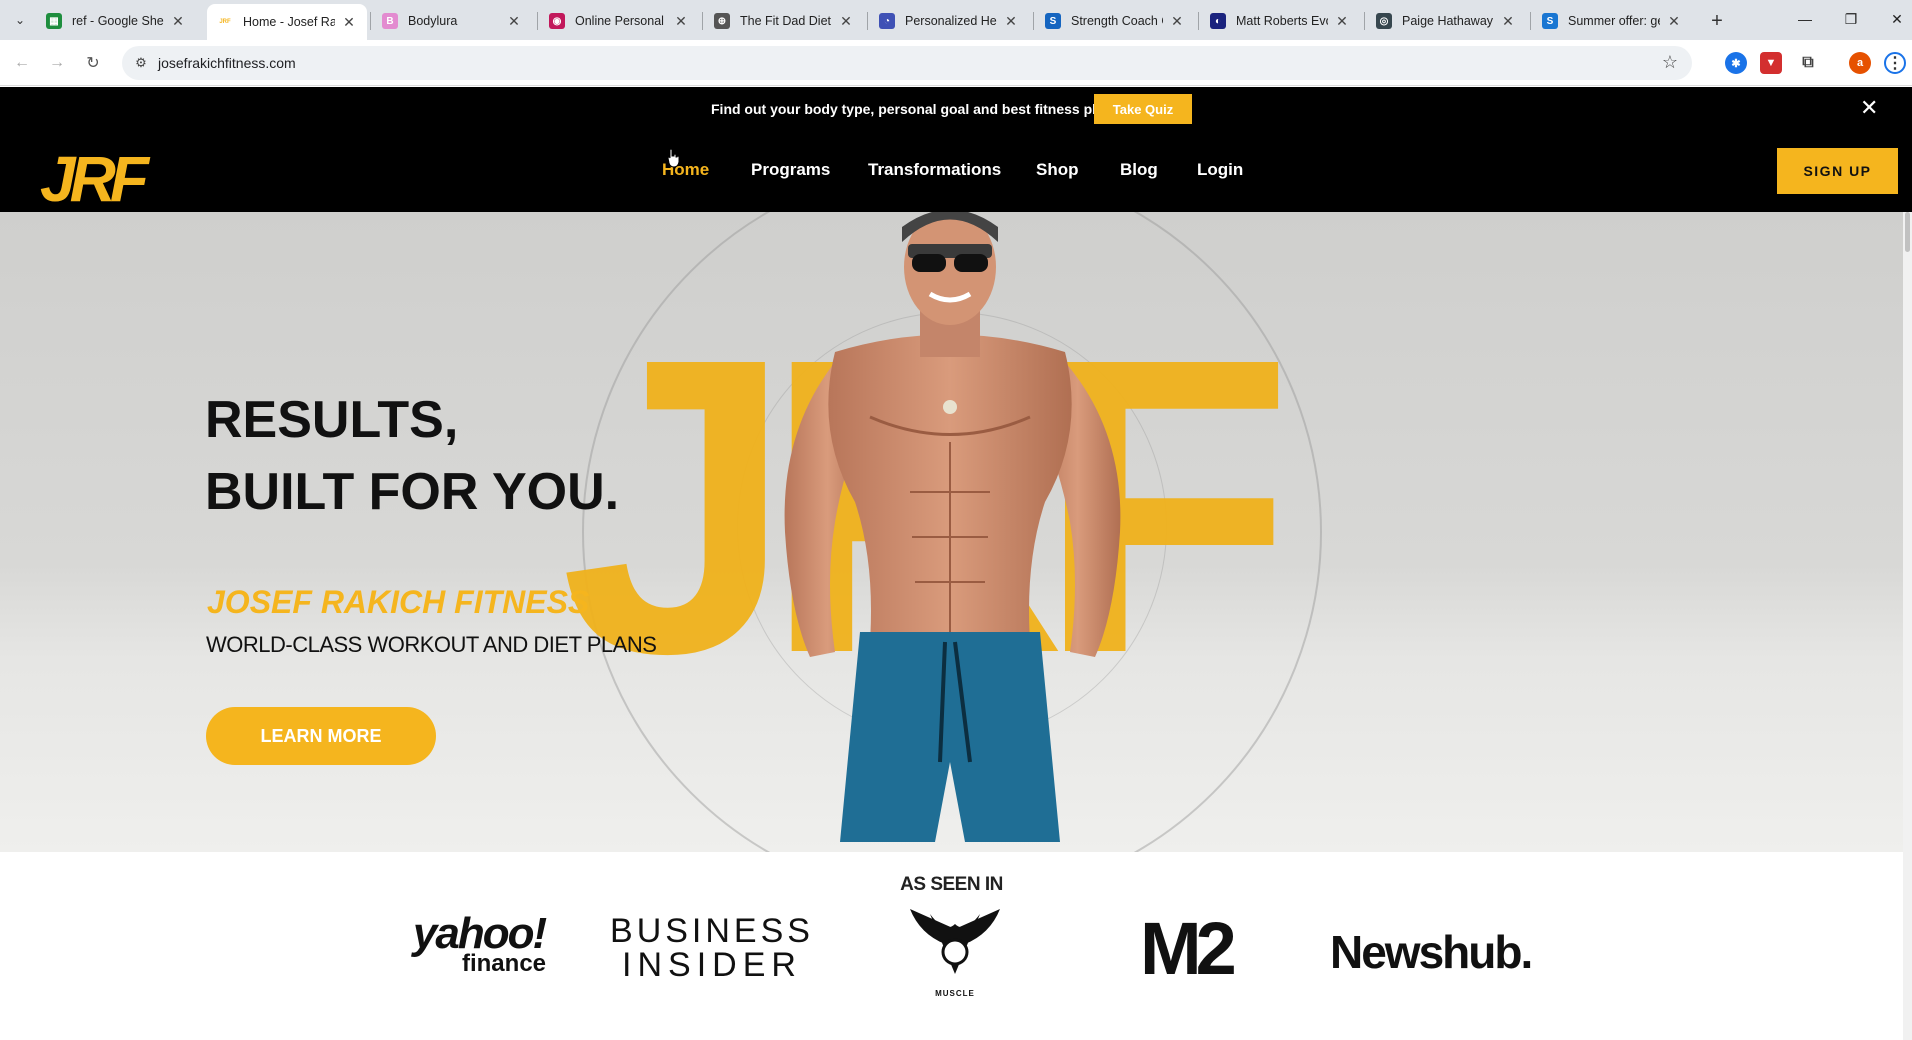 The width and height of the screenshot is (1912, 1040). I want to click on hero-brand-name: JOSEF RAKICH FITNESS, so click(398, 602).